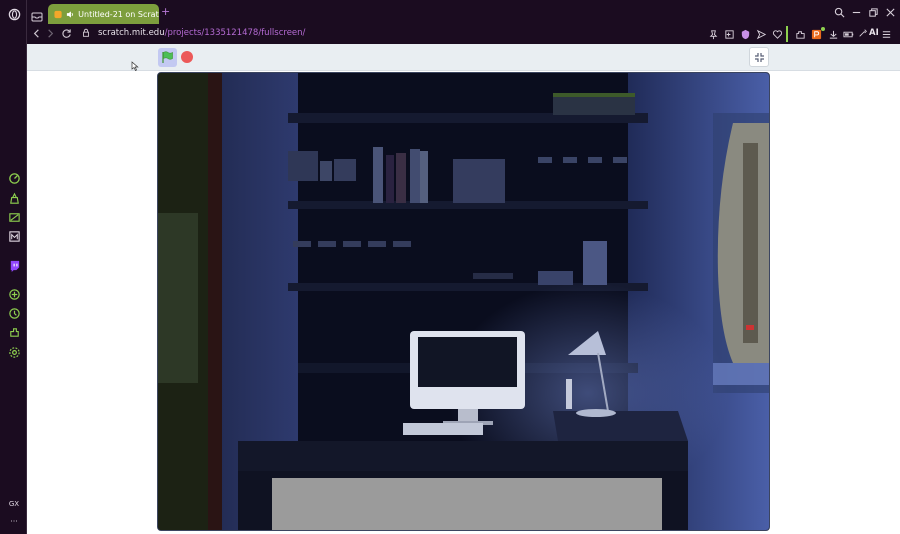 This screenshot has width=900, height=534. Describe the element at coordinates (873, 13) in the screenshot. I see `restore-icon` at that location.